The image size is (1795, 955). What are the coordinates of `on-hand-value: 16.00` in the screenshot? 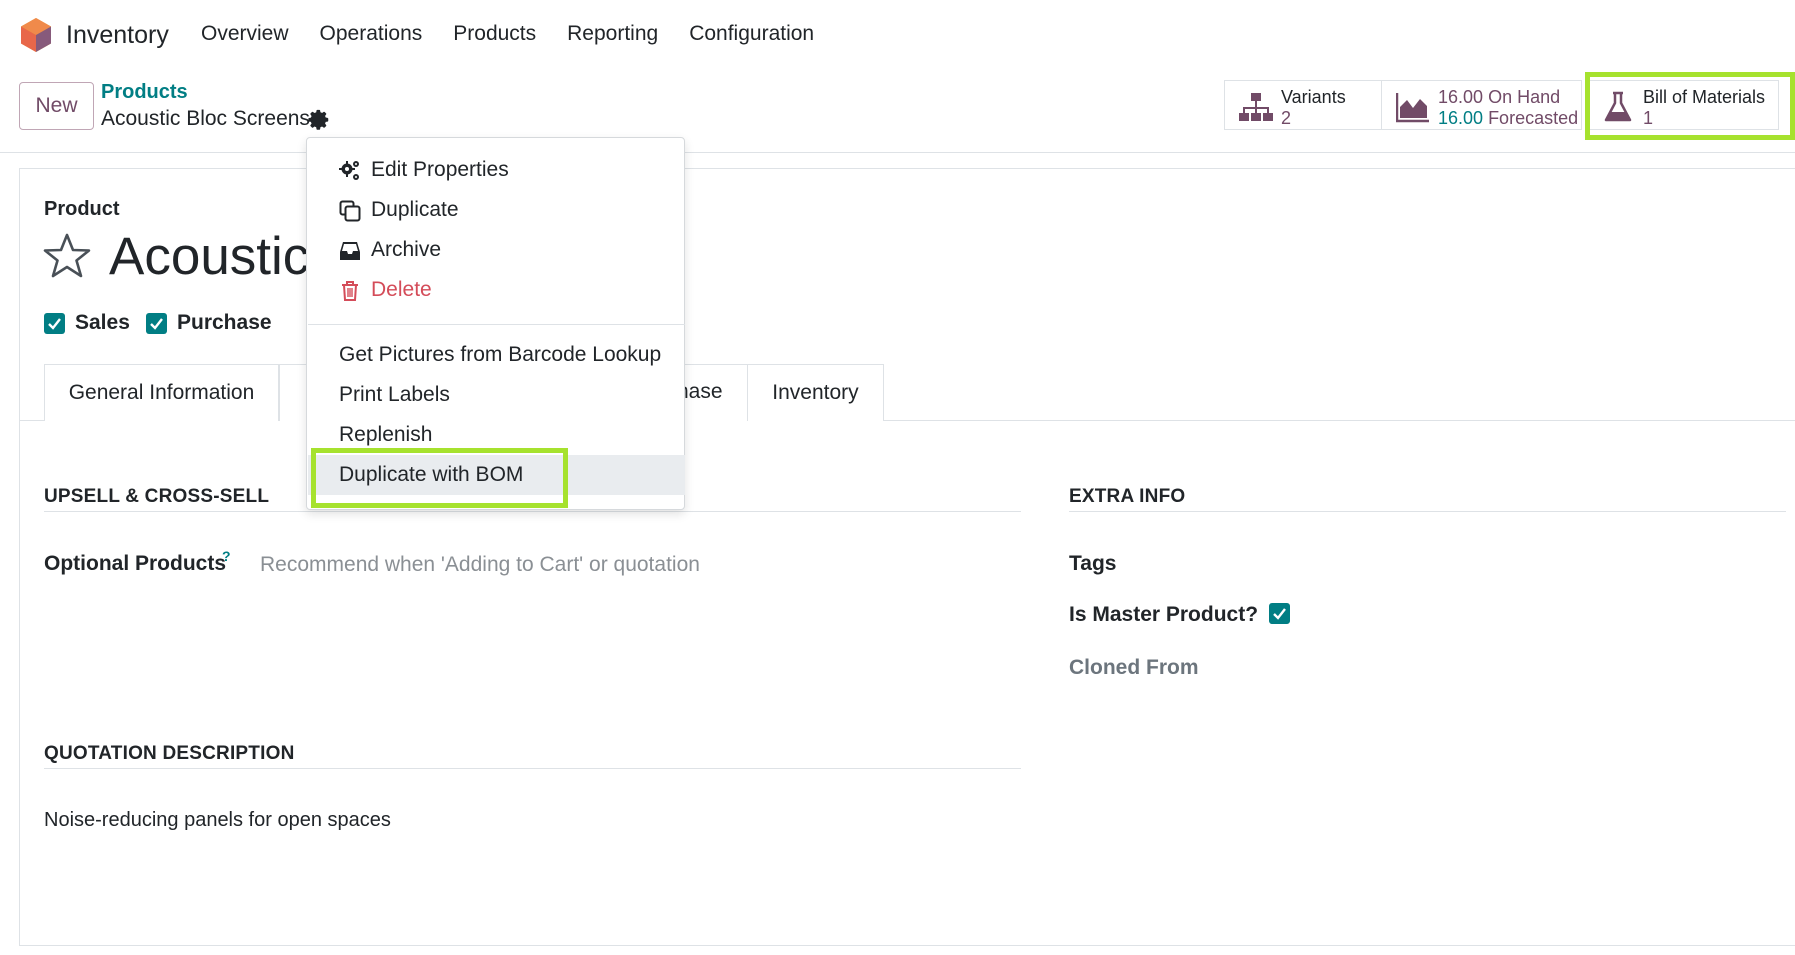 It's located at (1461, 97).